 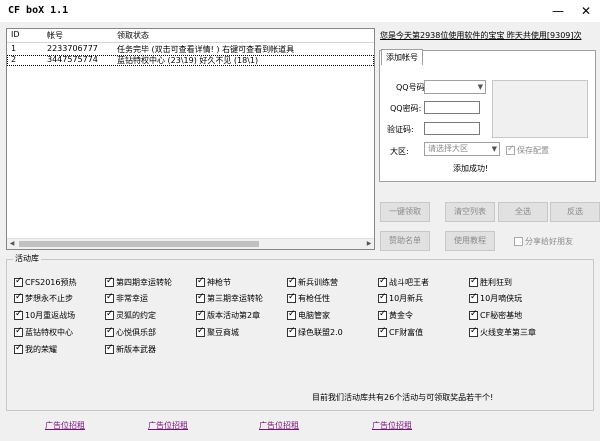 What do you see at coordinates (190, 36) in the screenshot?
I see `list-header: ID 帐号 领取状态` at bounding box center [190, 36].